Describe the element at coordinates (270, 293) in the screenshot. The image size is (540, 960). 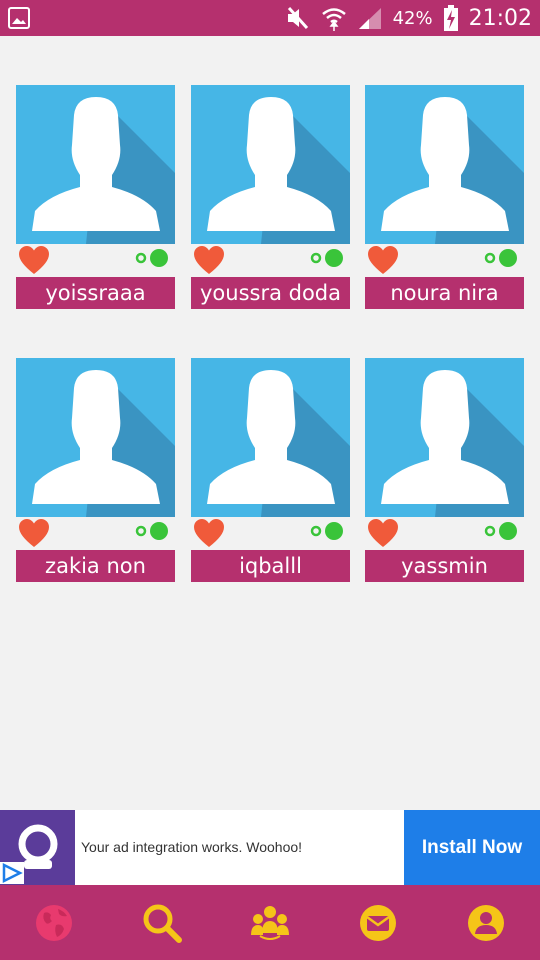
I see `profile-name: youssra doda` at that location.